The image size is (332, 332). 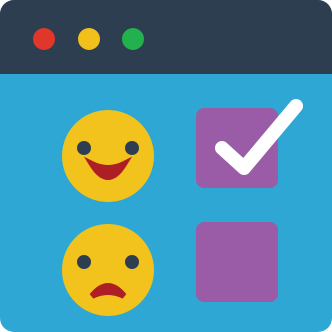 I want to click on happy-face-circle, so click(x=108, y=156).